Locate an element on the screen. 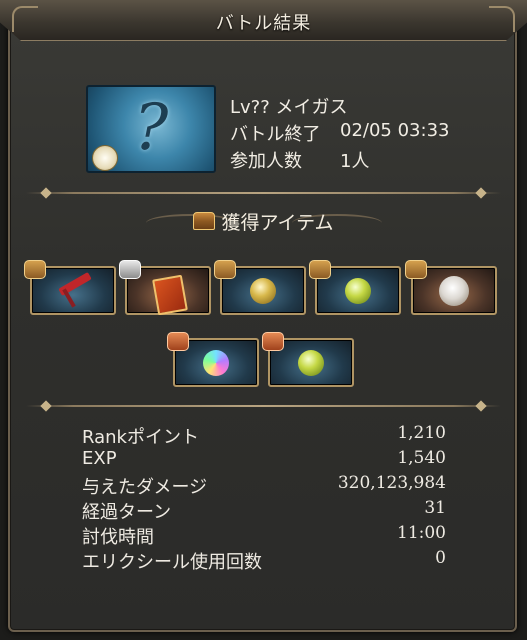 The height and width of the screenshot is (640, 527). participants-label: 参加人数 is located at coordinates (266, 161).